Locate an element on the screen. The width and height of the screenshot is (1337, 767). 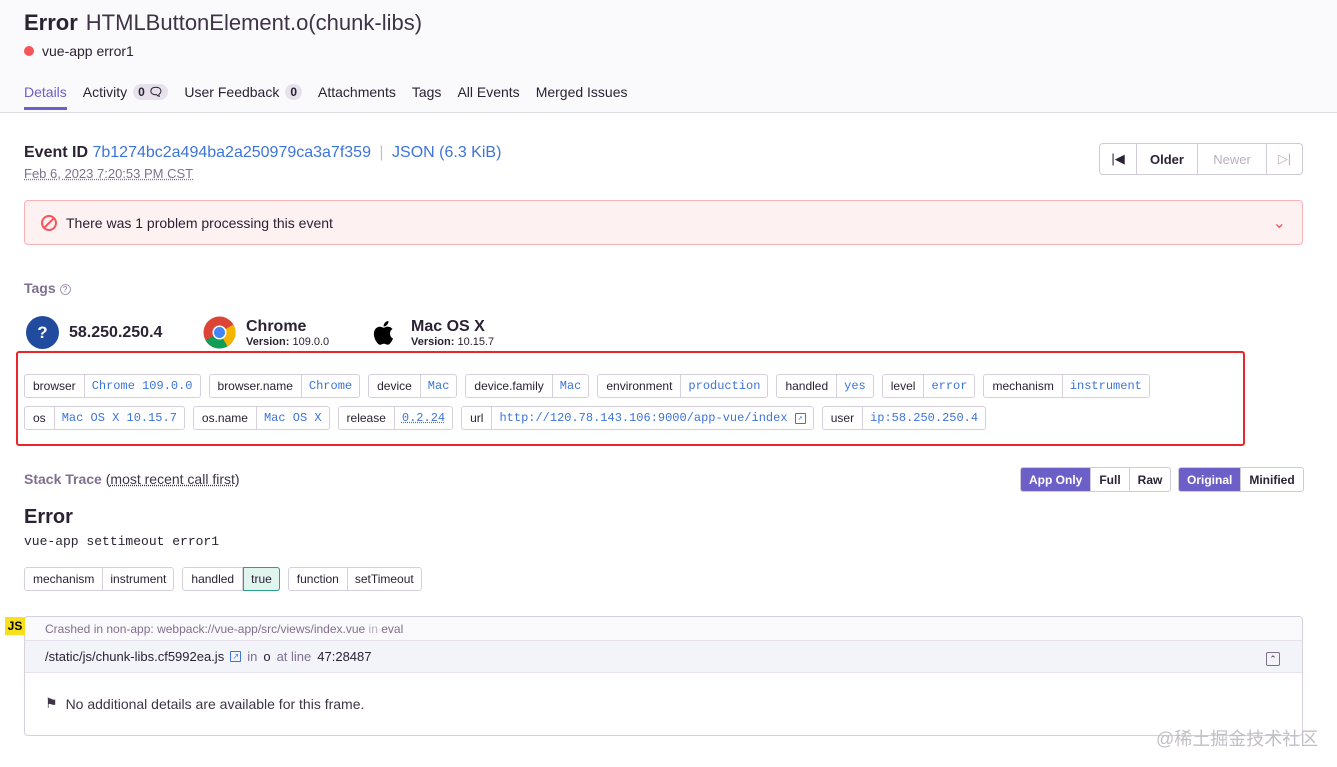
last-event-button: ▷| is located at coordinates (1284, 159).